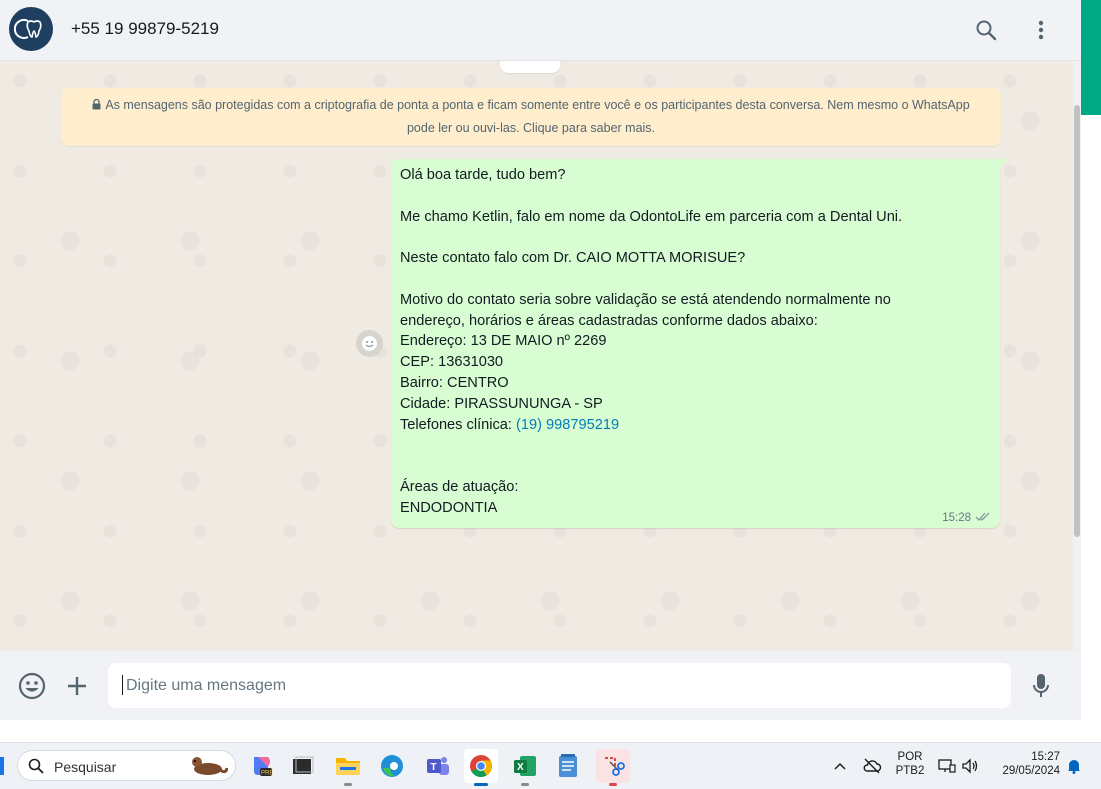 This screenshot has width=1101, height=789. I want to click on app-active-indicator, so click(481, 784).